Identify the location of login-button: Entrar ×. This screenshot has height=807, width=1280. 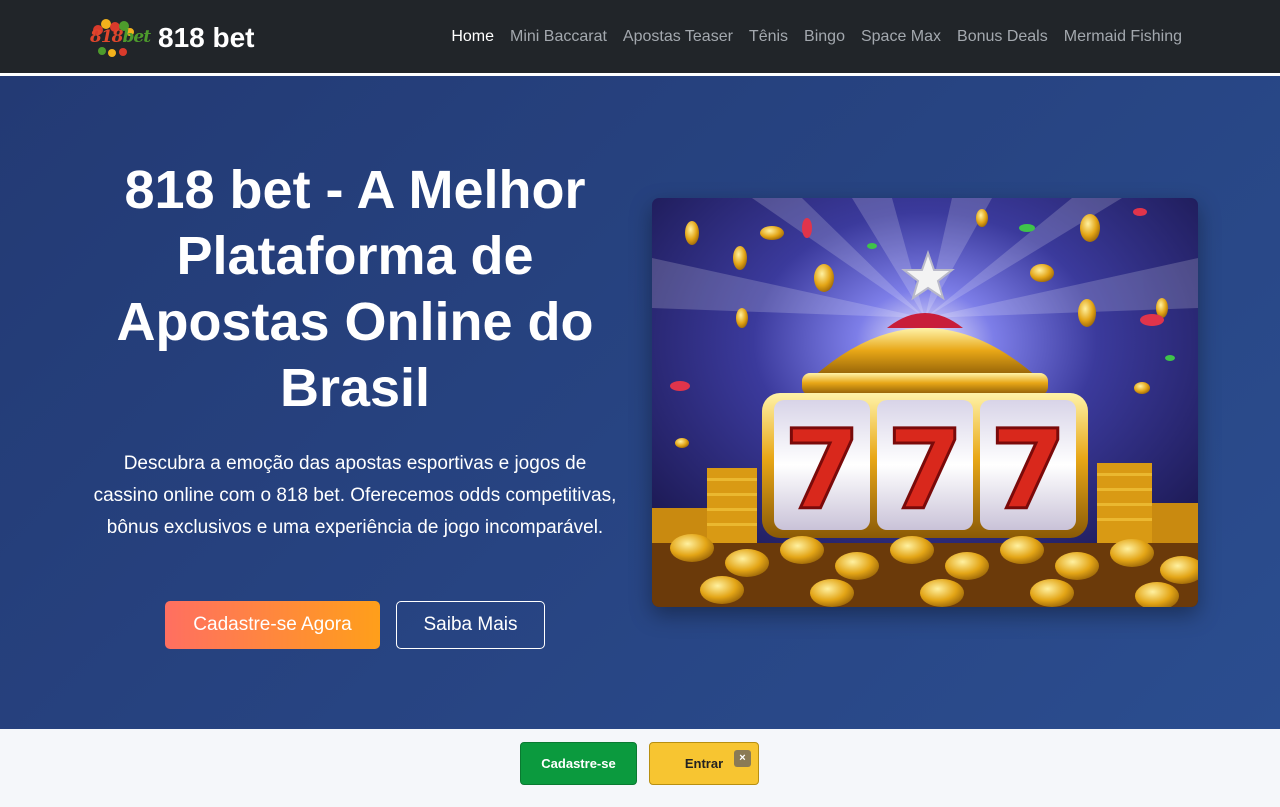
(704, 763).